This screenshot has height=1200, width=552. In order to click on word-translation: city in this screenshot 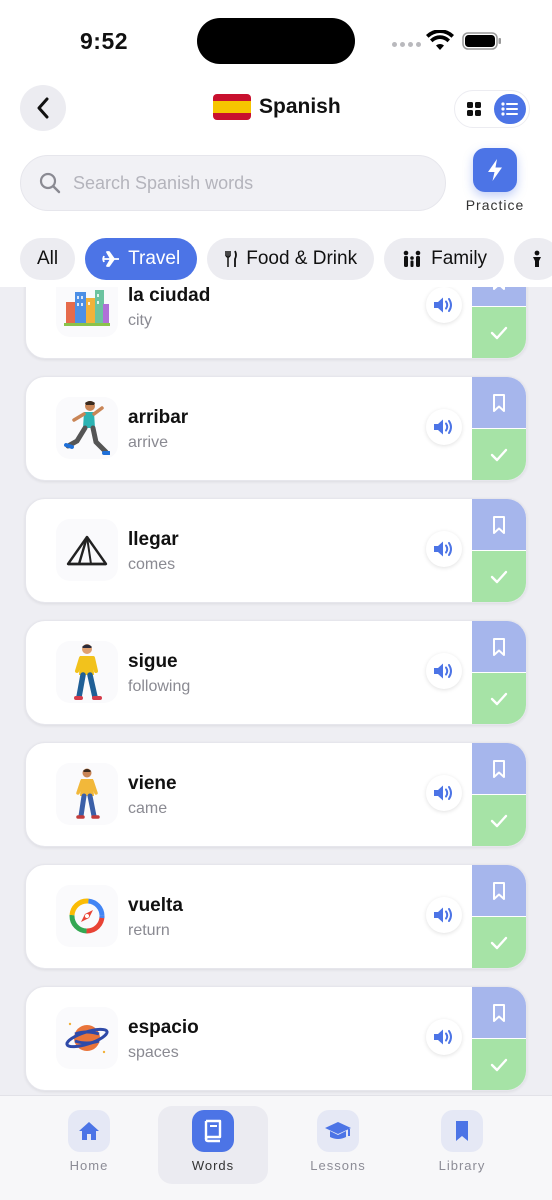, I will do `click(140, 320)`.